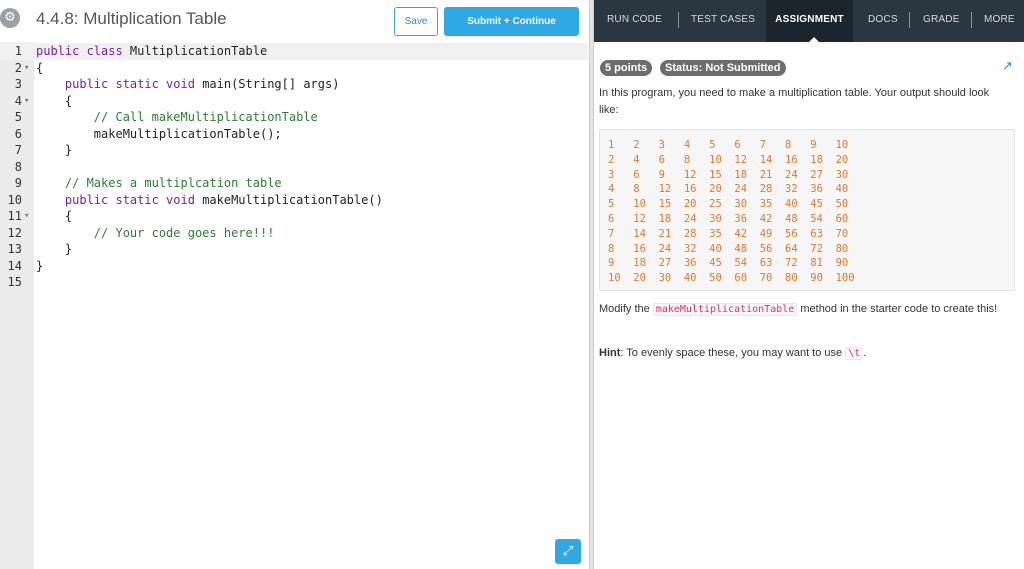  What do you see at coordinates (626, 68) in the screenshot?
I see `points-badge: 5 points` at bounding box center [626, 68].